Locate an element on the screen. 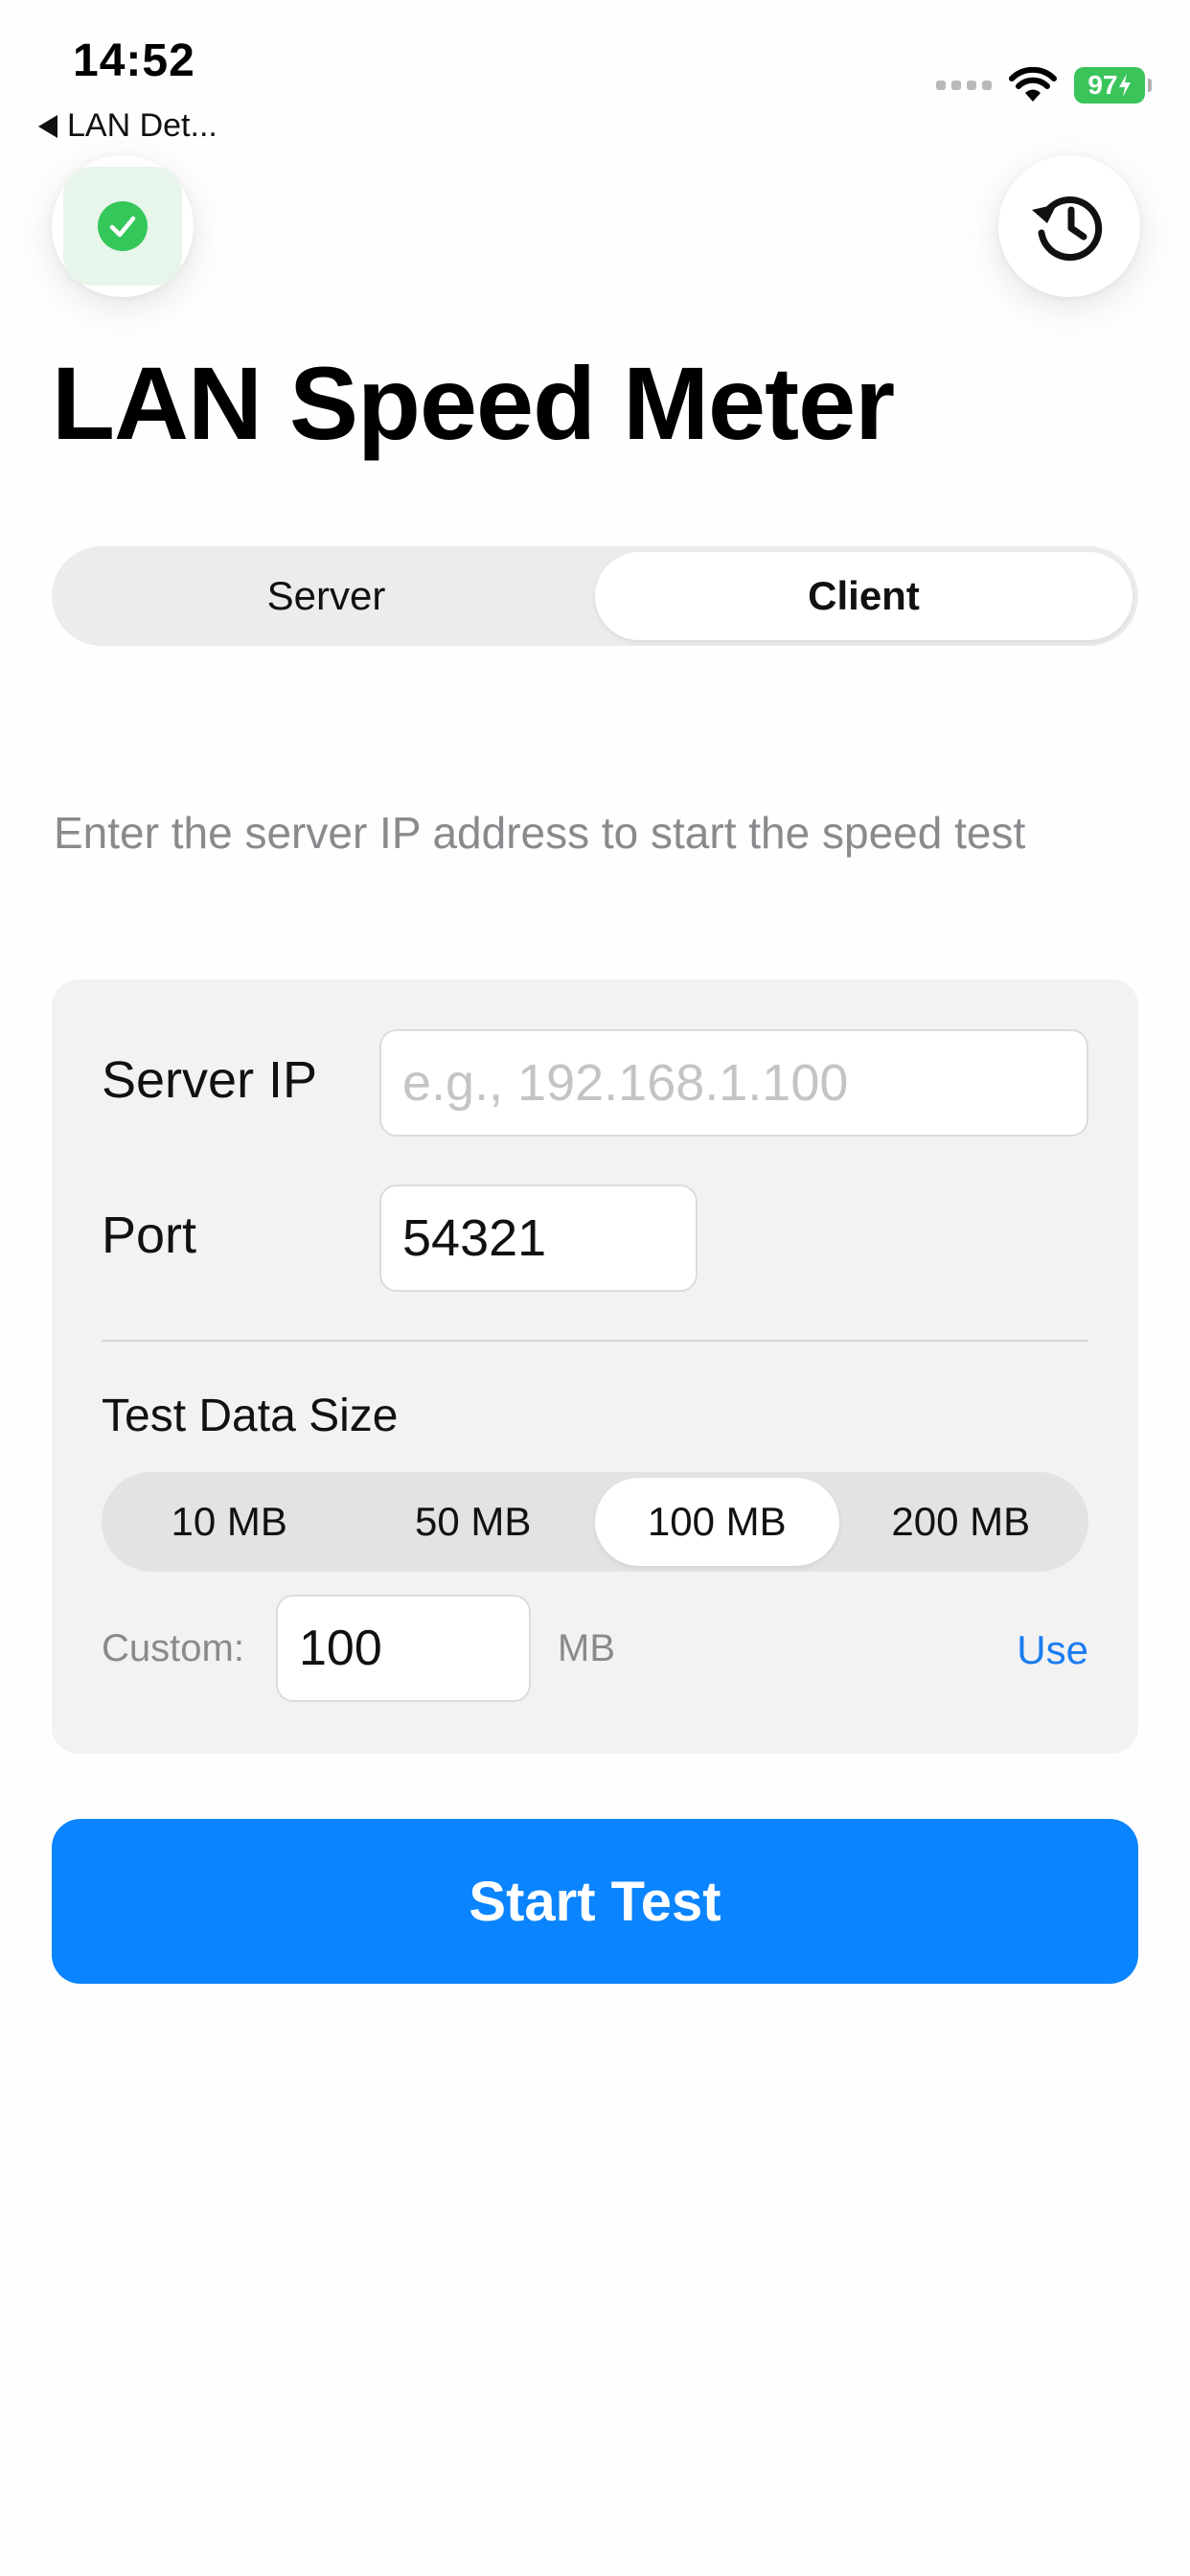  size-option-100mb: 100 MB is located at coordinates (717, 1522).